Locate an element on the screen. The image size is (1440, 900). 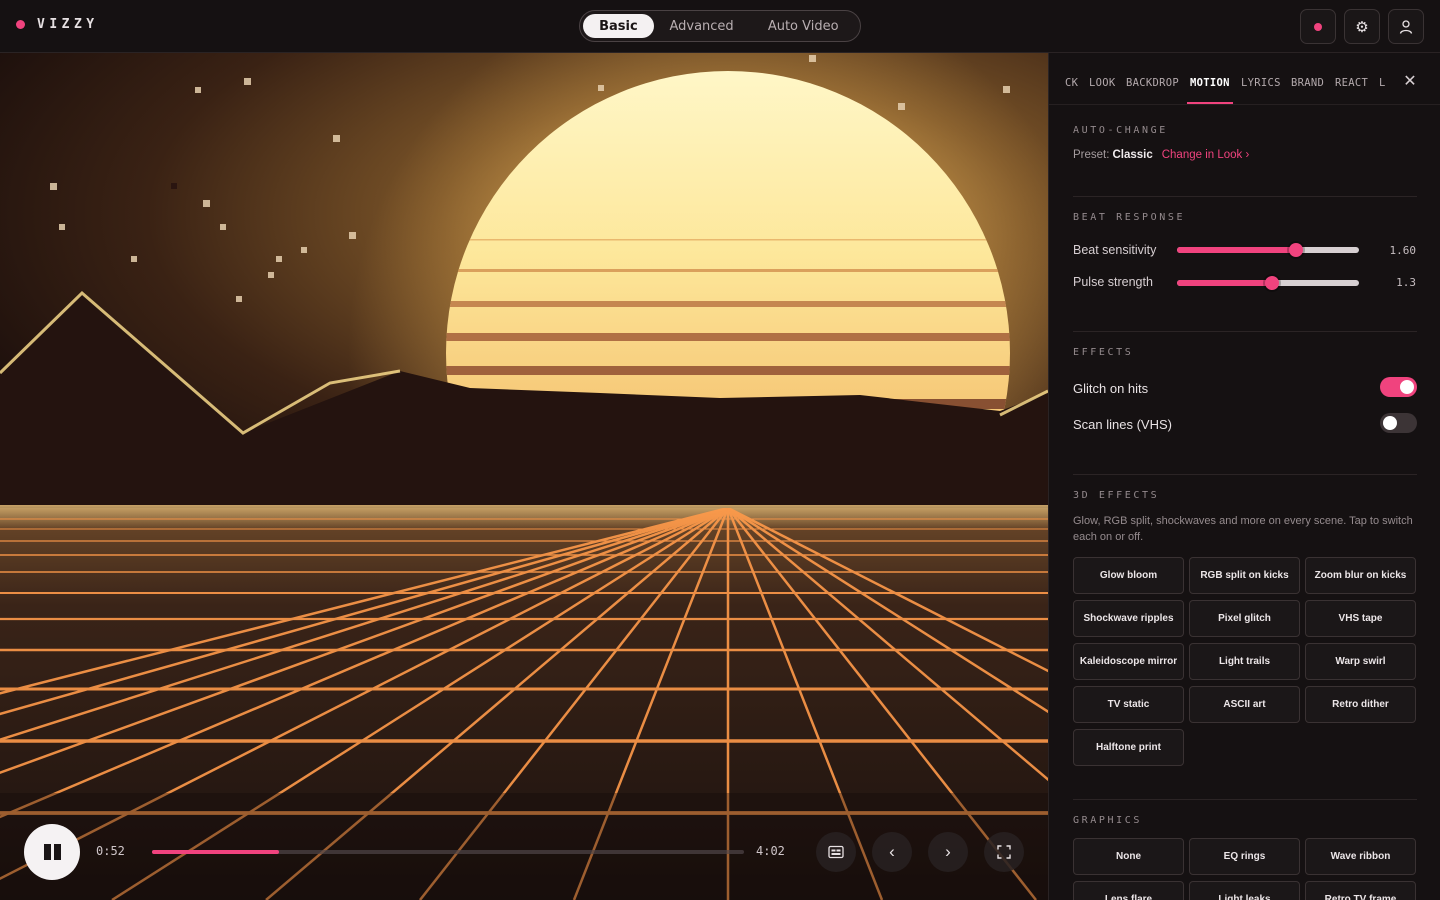
glitch-on-hits-label: Glitch on hits is located at coordinates (1111, 388).